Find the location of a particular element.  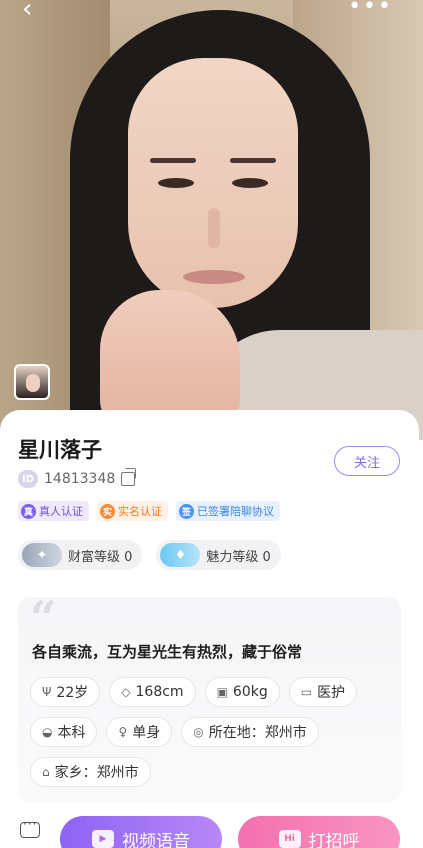

chip-label: 单身 is located at coordinates (146, 733).